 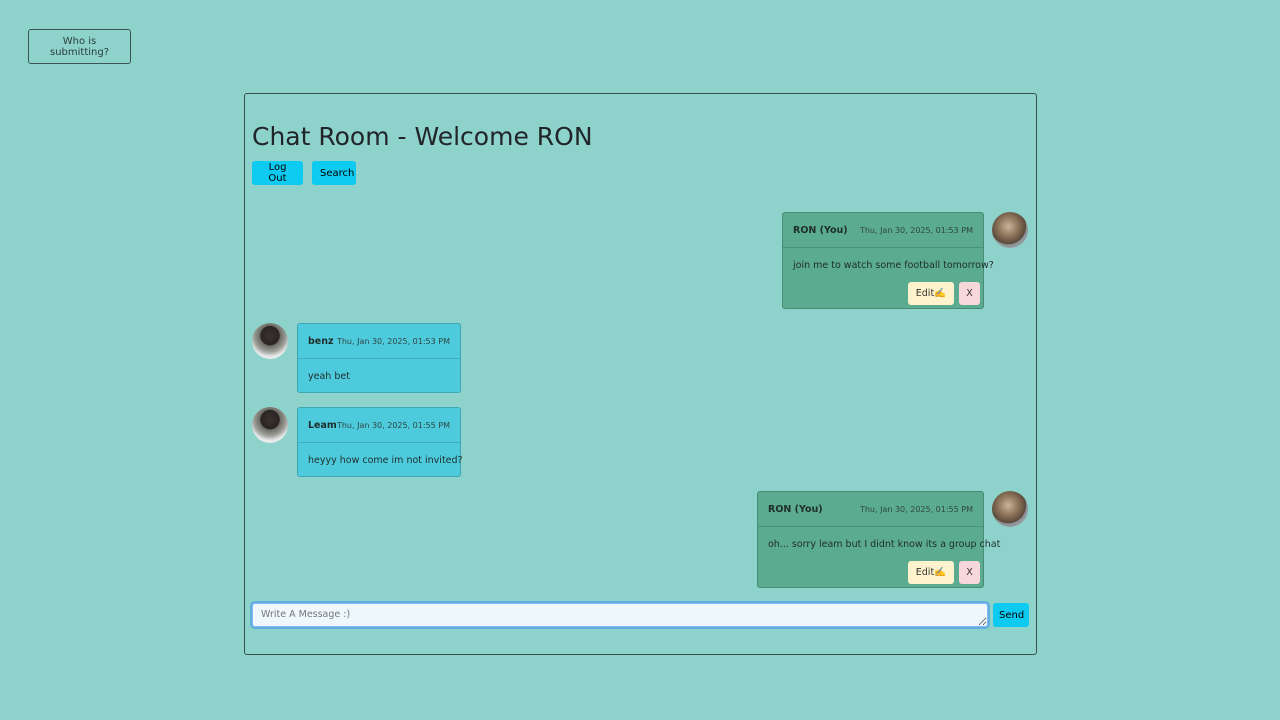 I want to click on message-header: benz Thu, Jan 30, 2025, 01:53 PM, so click(x=379, y=341).